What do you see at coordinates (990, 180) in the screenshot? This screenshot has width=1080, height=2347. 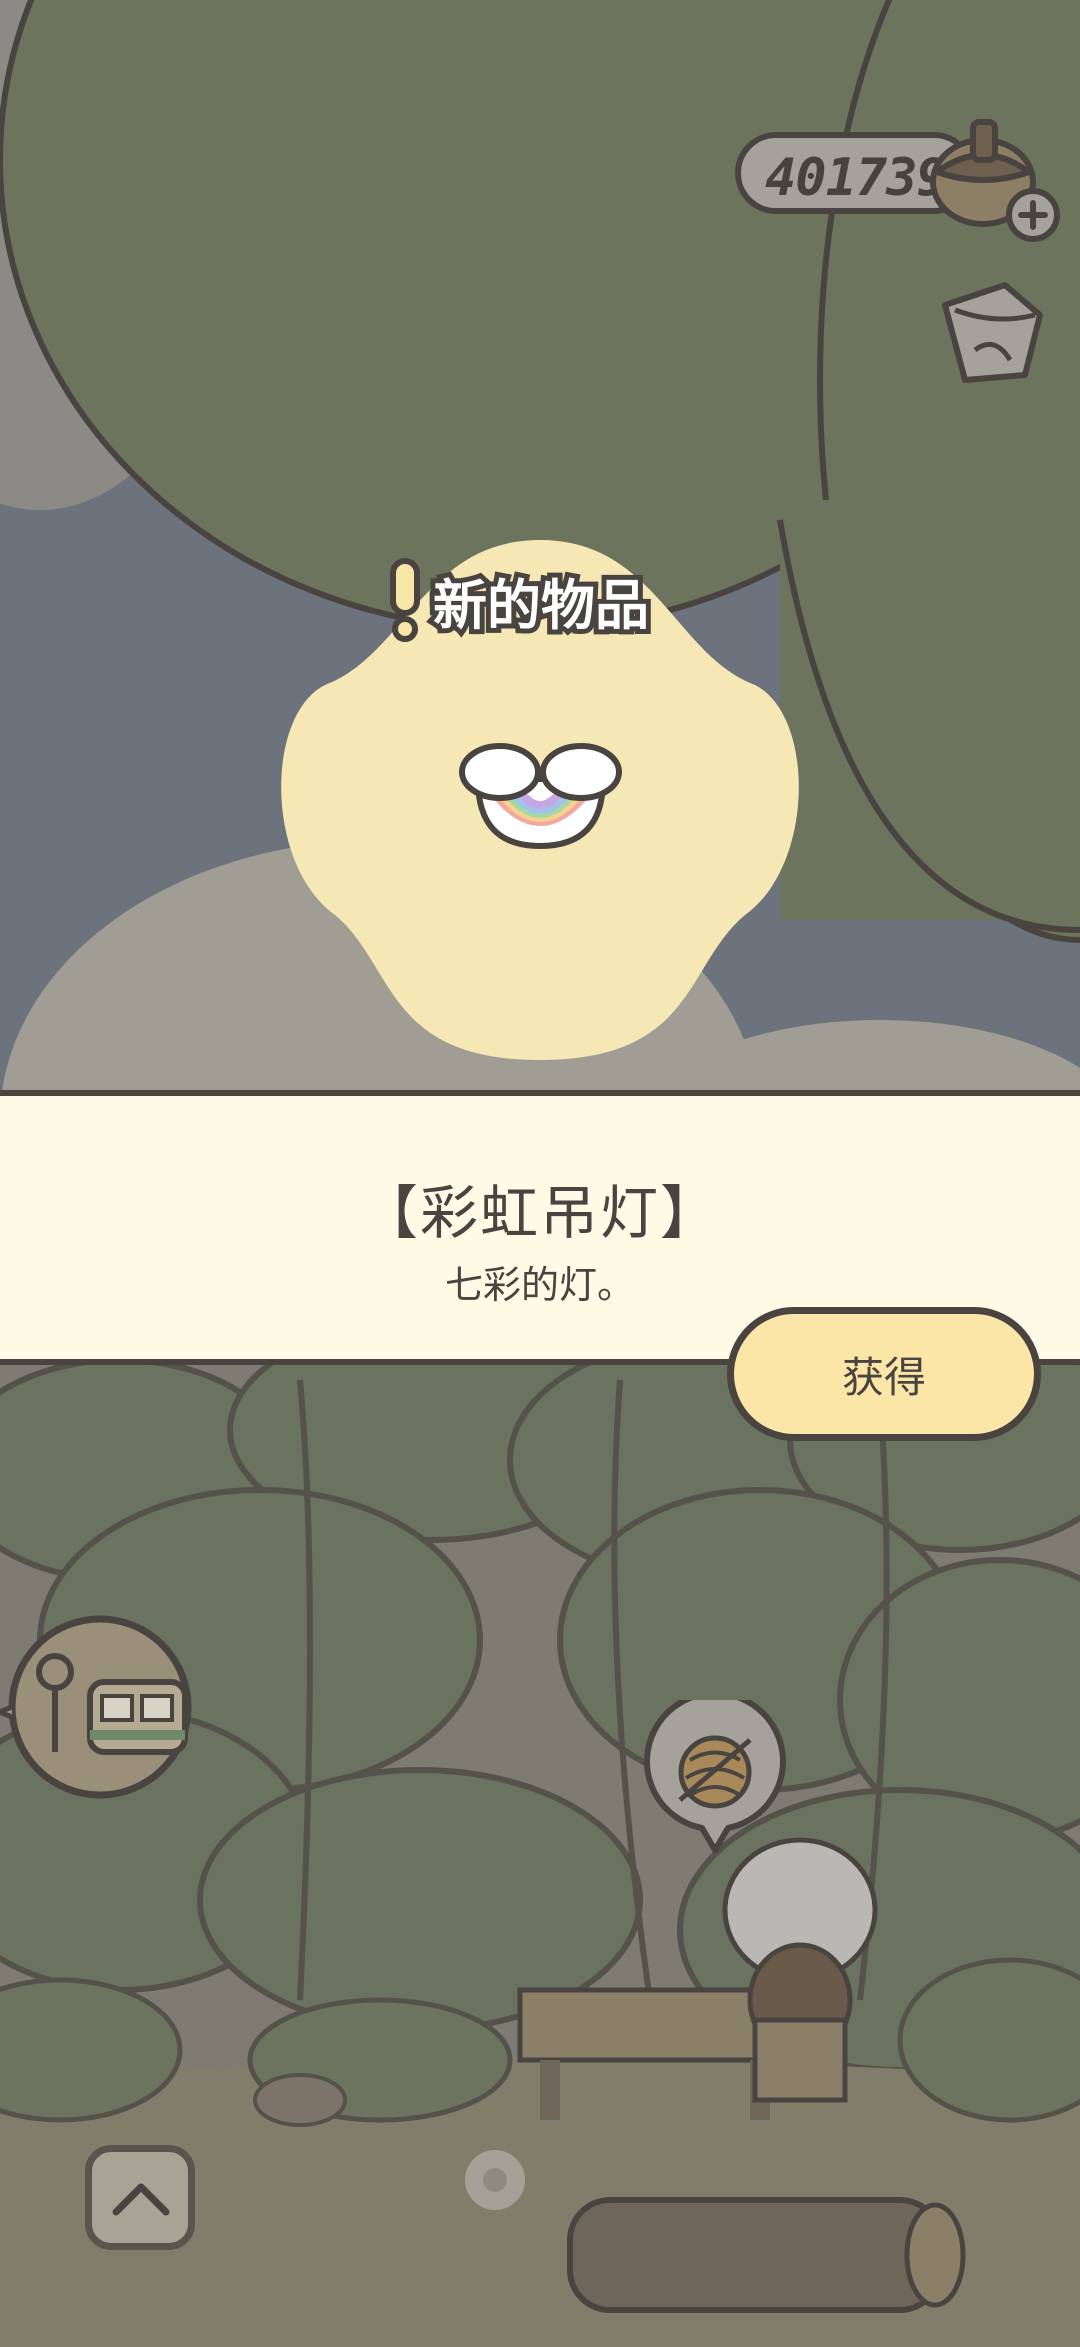 I see `acorn-icon` at bounding box center [990, 180].